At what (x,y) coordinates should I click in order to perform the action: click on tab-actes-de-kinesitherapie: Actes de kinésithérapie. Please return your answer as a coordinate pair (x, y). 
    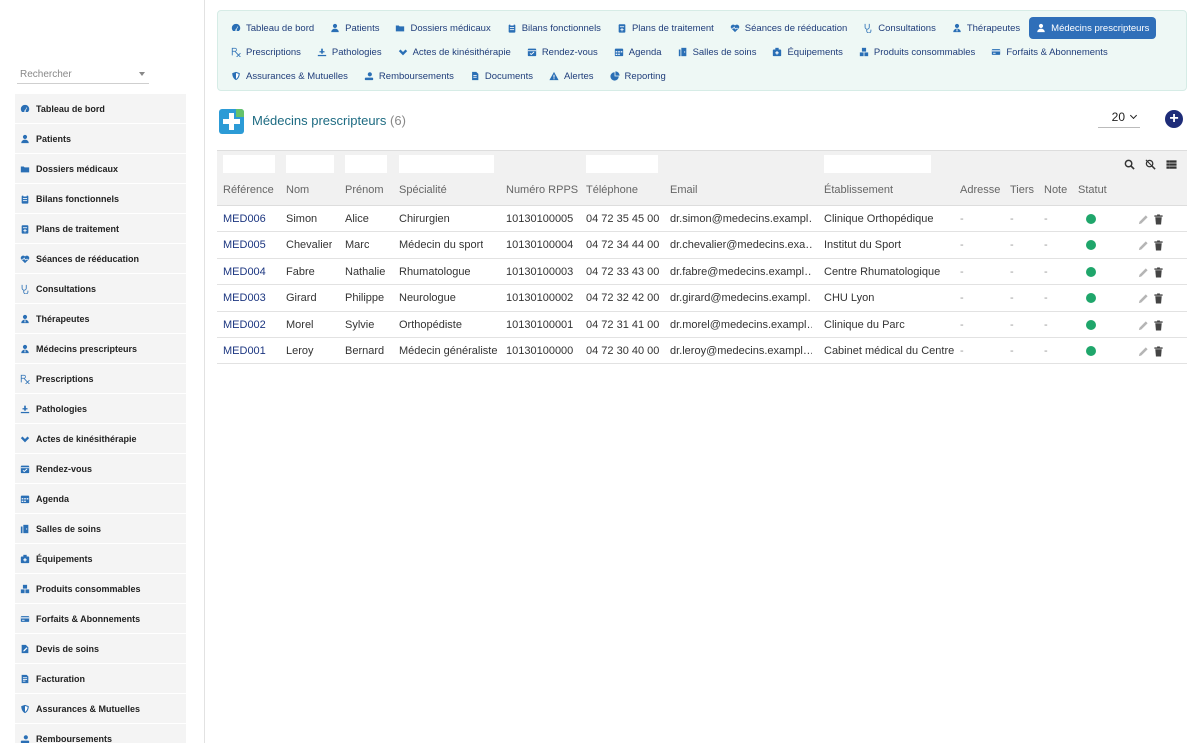
    Looking at the image, I should click on (454, 52).